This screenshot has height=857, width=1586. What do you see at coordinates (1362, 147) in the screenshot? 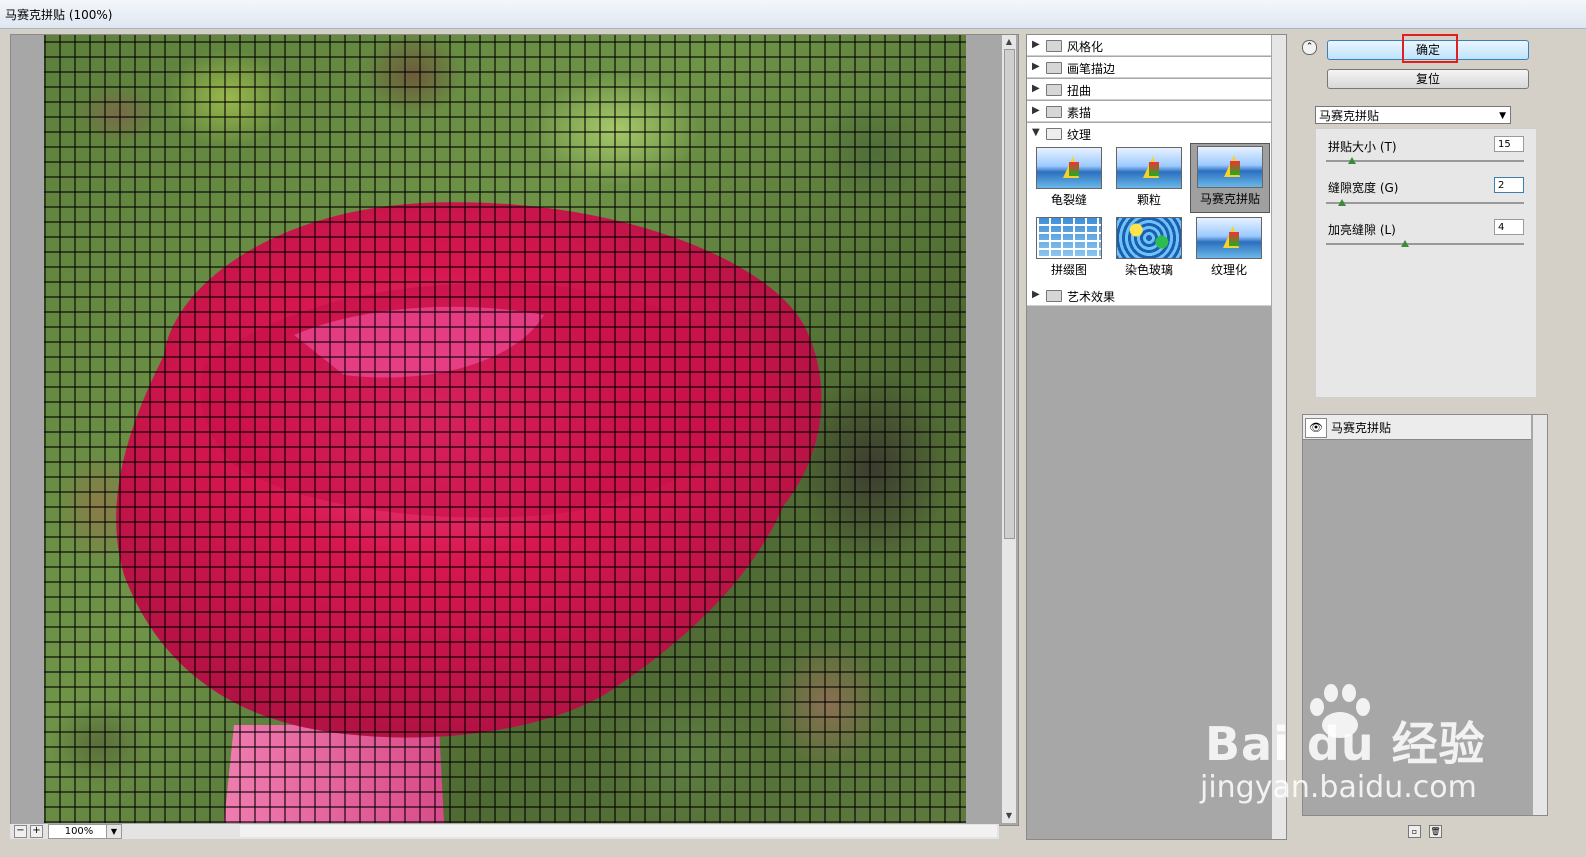
I see `tile-size-label: 拼贴大小 (T)` at bounding box center [1362, 147].